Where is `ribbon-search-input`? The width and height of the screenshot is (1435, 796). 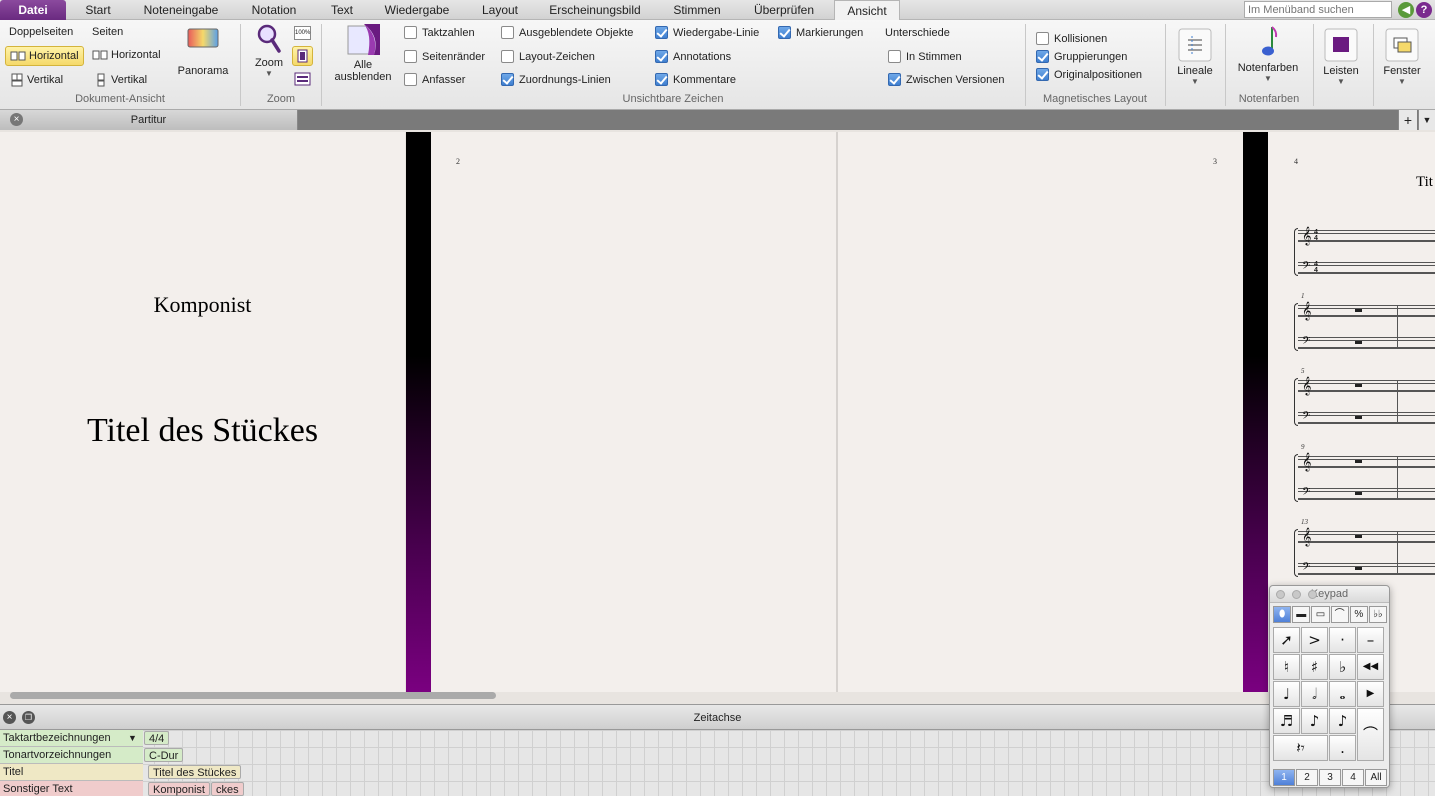
ribbon-search-input is located at coordinates (1318, 9).